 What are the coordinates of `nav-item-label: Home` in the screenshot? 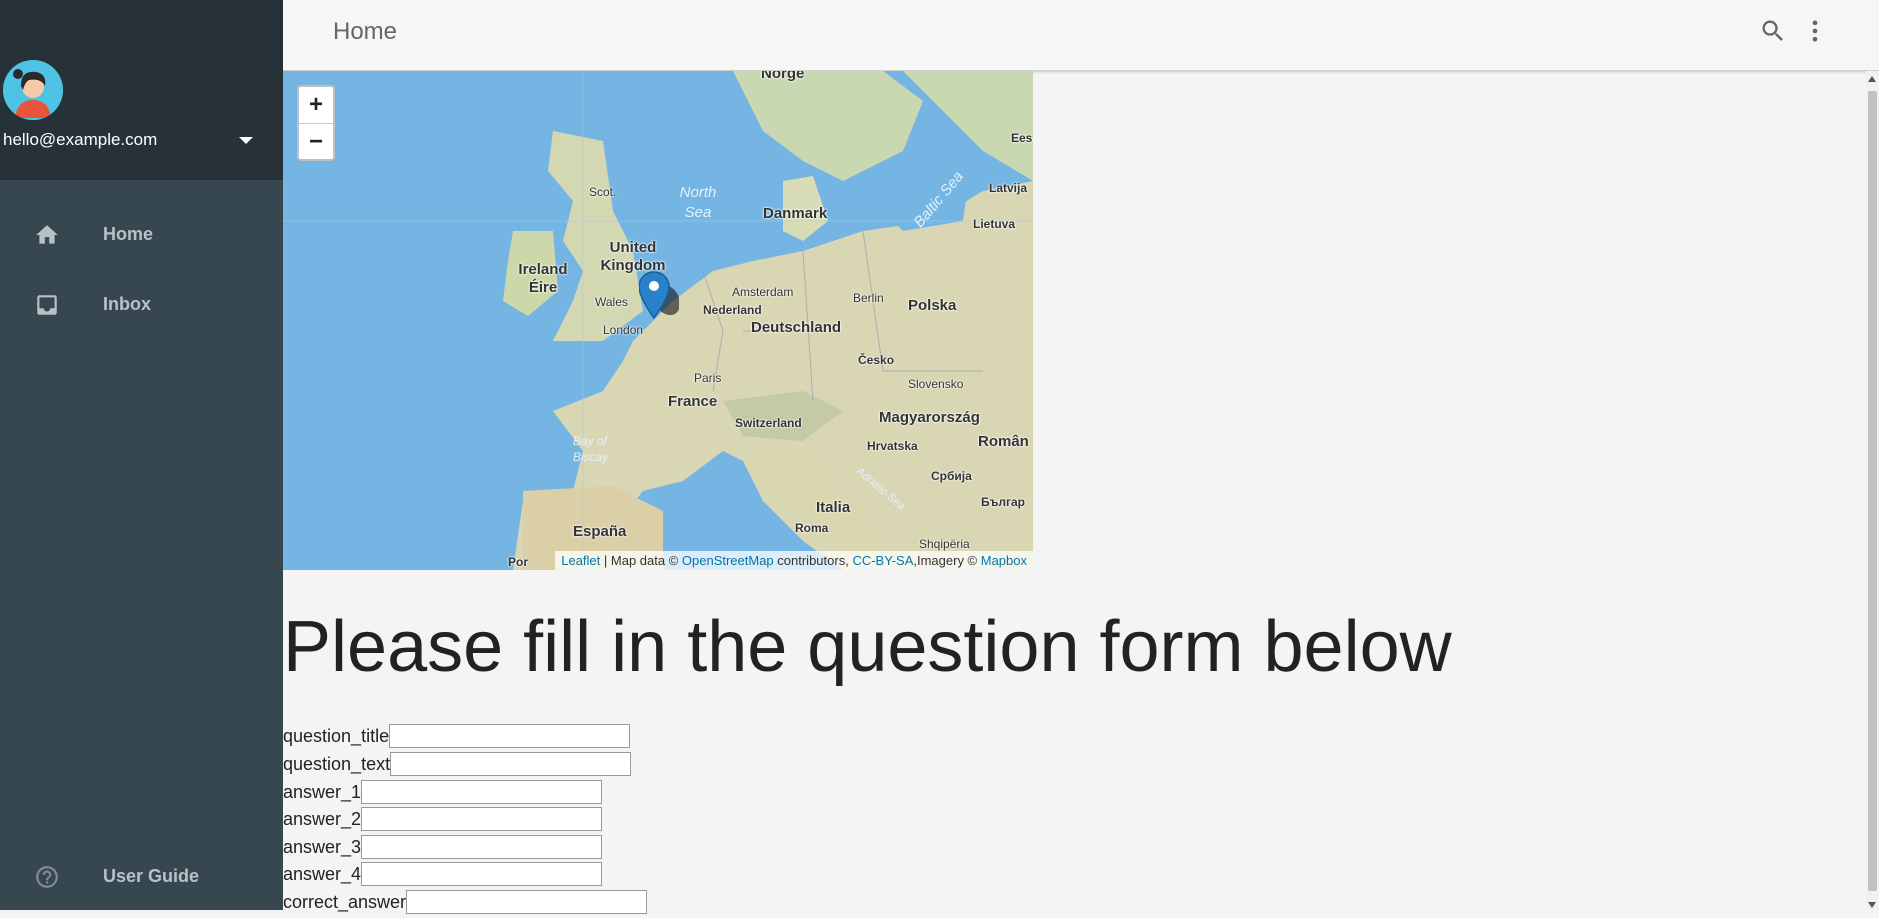 It's located at (128, 234).